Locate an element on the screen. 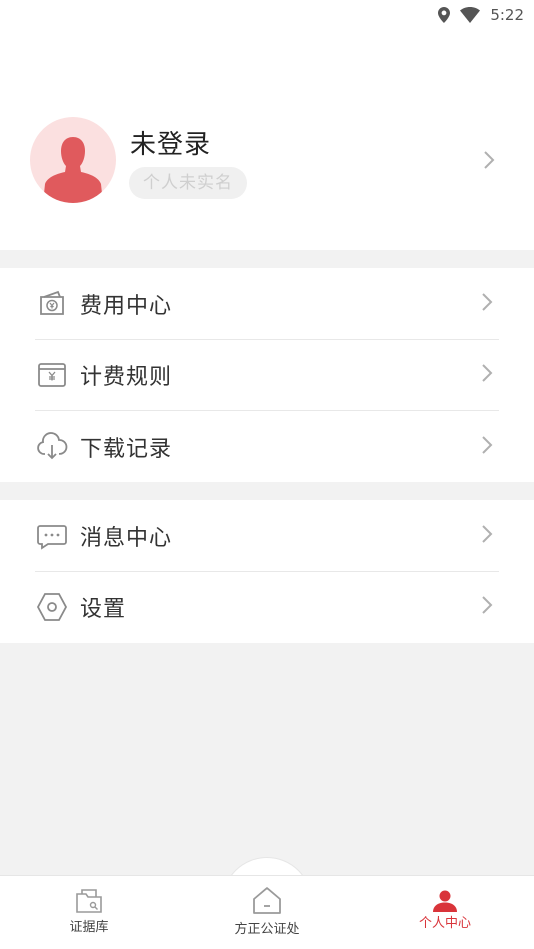  message-icon is located at coordinates (52, 536).